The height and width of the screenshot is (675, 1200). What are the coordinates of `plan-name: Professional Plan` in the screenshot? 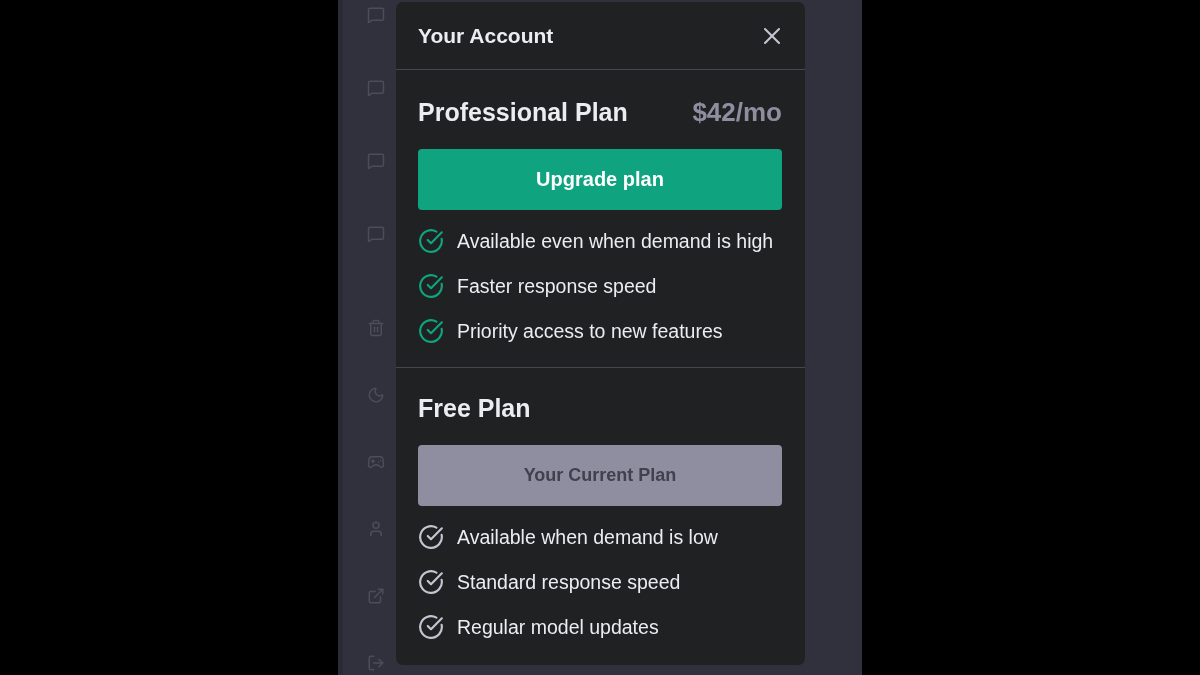 It's located at (523, 112).